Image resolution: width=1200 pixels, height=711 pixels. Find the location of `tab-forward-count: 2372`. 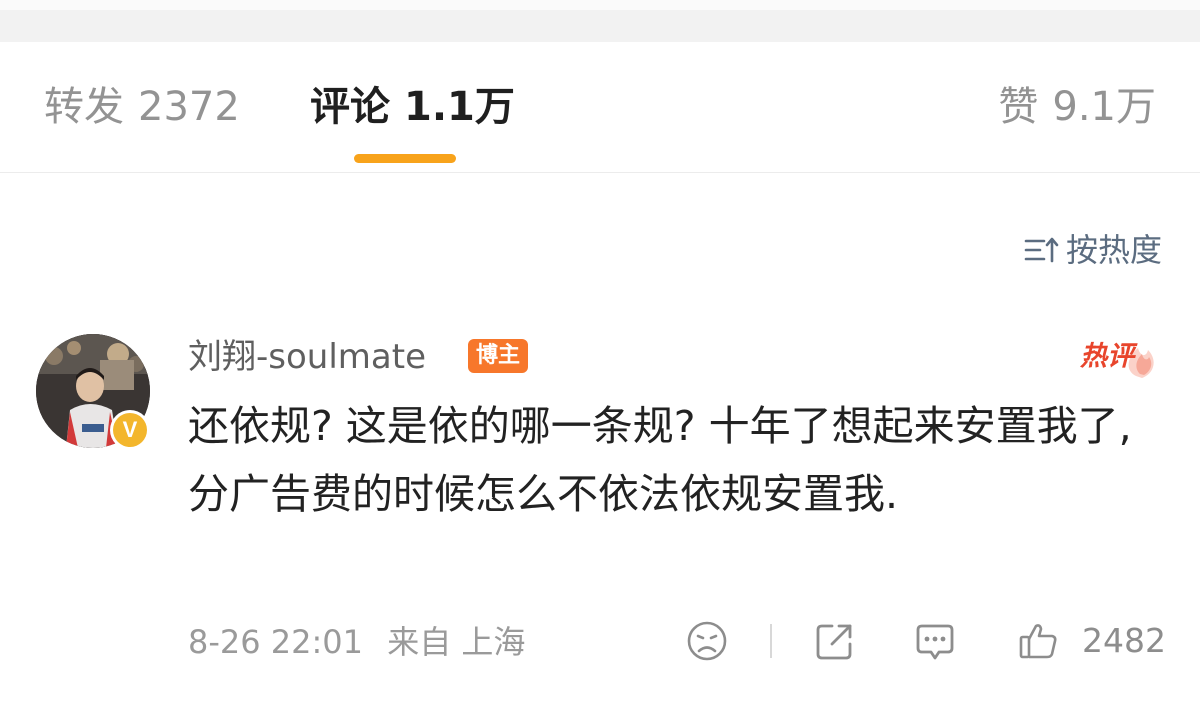

tab-forward-count: 2372 is located at coordinates (189, 107).